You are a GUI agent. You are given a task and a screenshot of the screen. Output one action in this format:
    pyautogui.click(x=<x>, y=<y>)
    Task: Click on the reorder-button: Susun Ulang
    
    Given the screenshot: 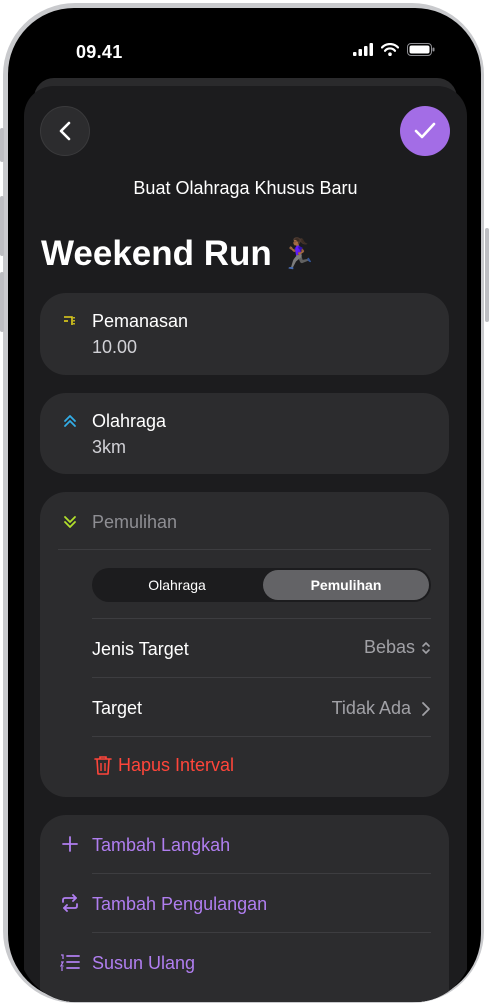 What is the action you would take?
    pyautogui.click(x=244, y=962)
    